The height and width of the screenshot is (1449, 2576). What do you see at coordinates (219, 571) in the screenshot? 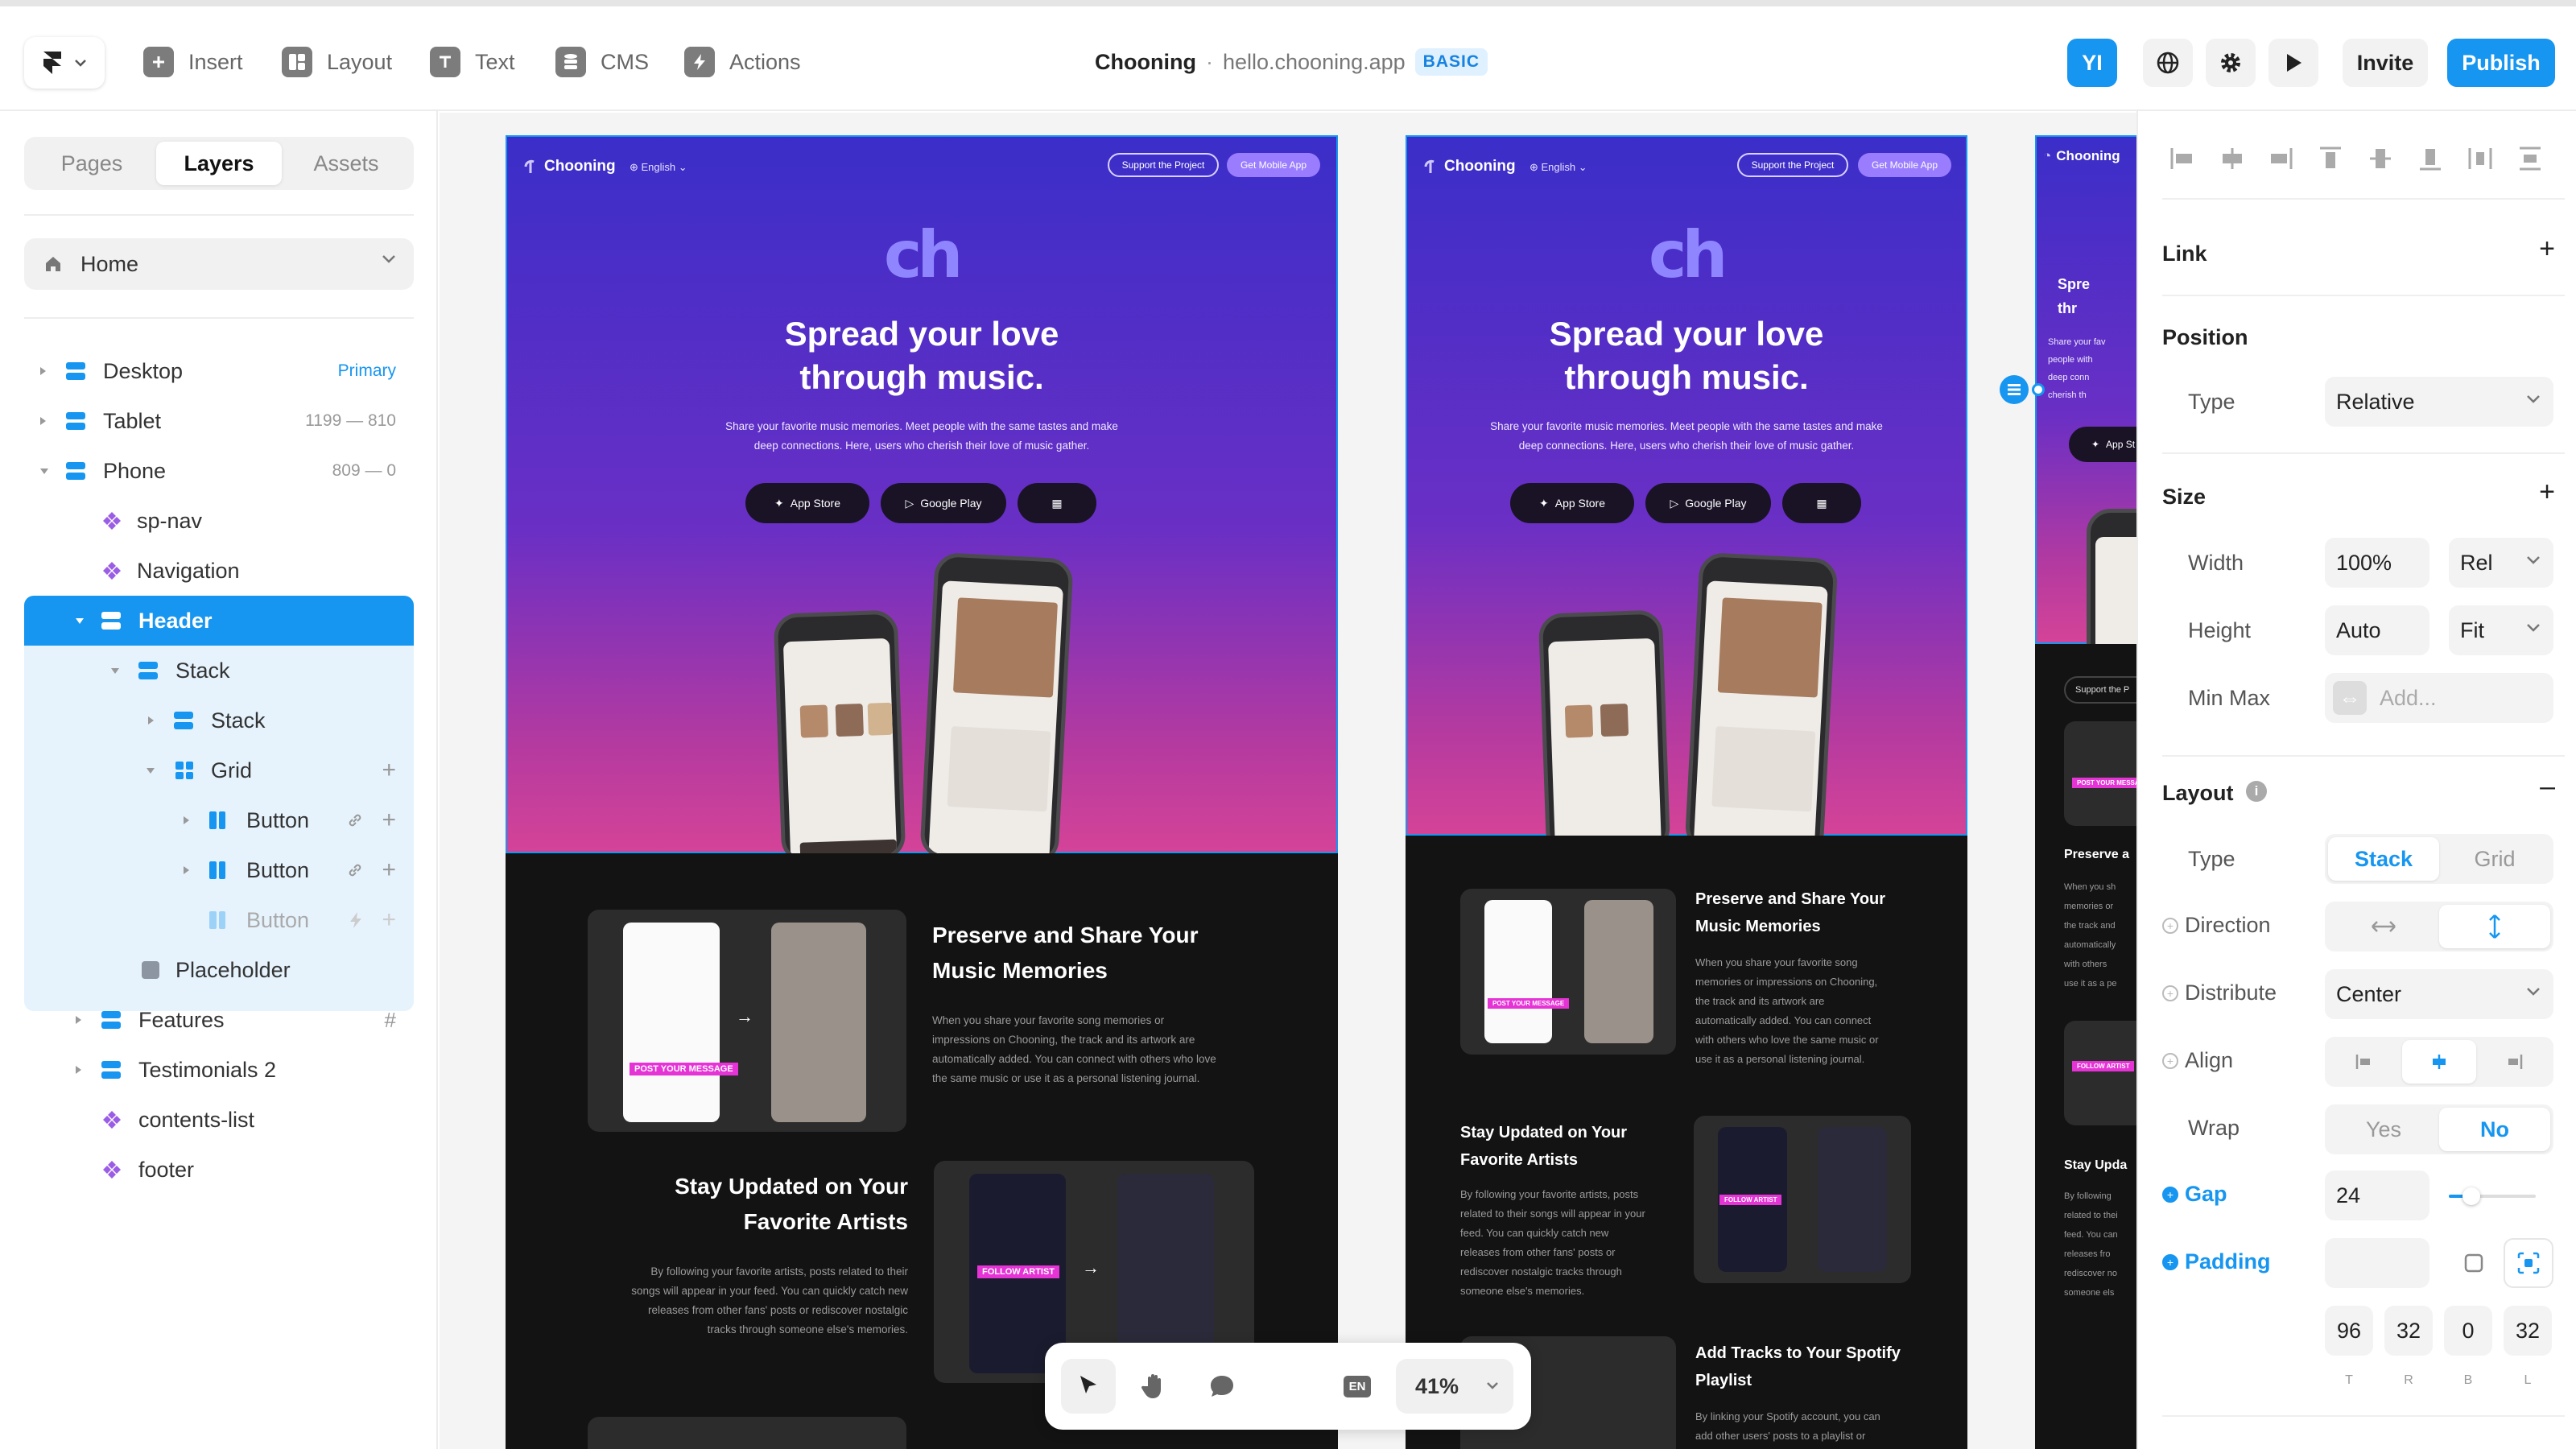
I see `layer-navigation: Navigation` at bounding box center [219, 571].